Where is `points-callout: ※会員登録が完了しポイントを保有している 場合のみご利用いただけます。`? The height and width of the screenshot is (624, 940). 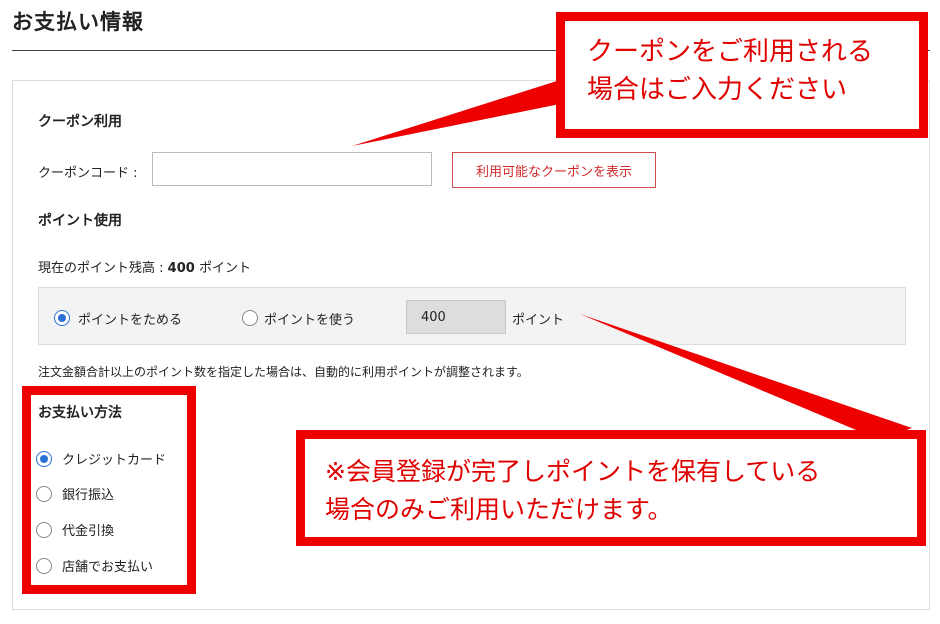 points-callout: ※会員登録が完了しポイントを保有している 場合のみご利用いただけます。 is located at coordinates (611, 488).